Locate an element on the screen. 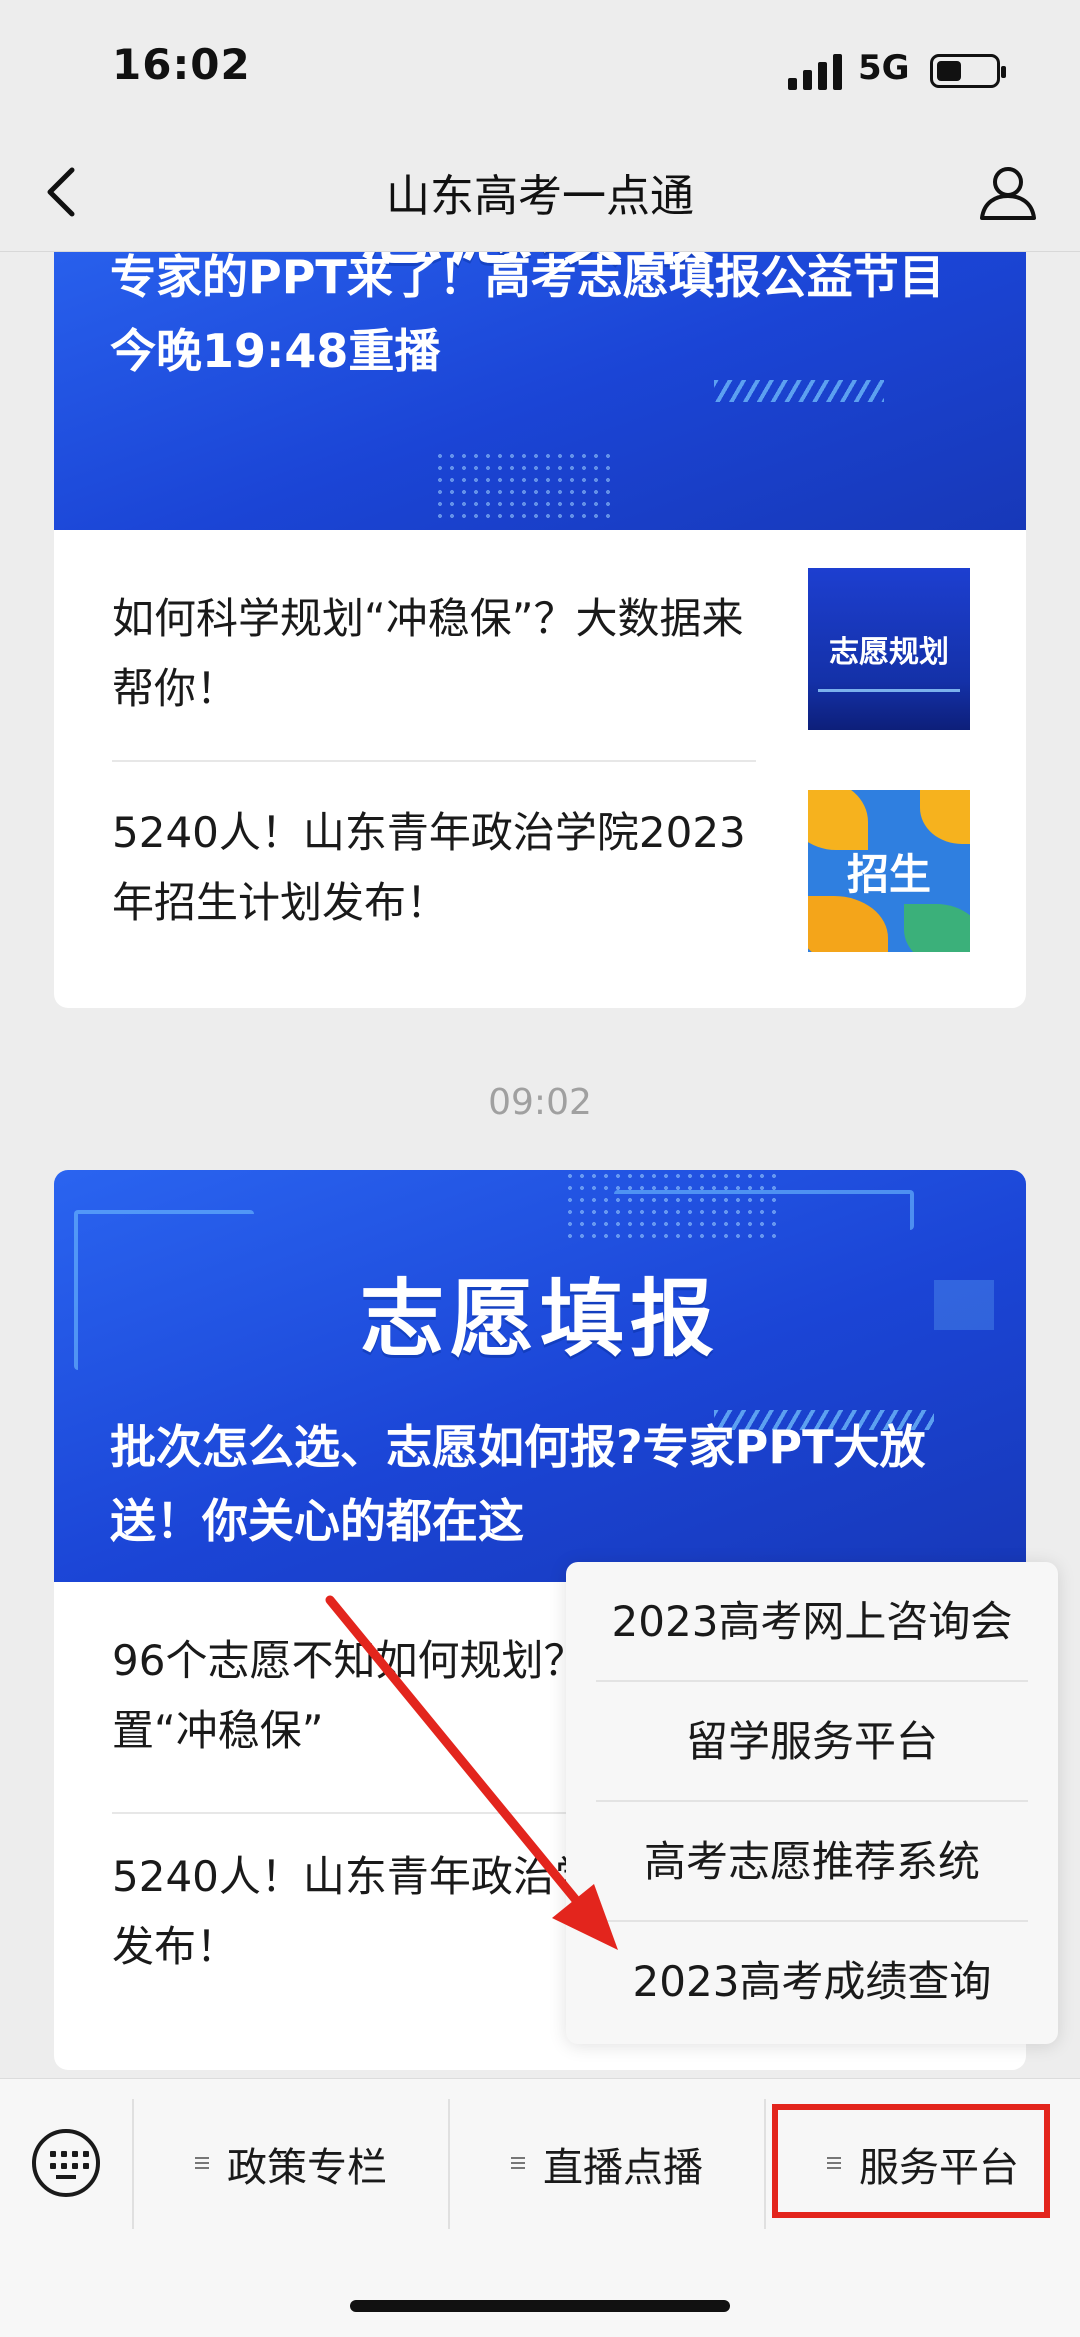  menu-tab-live: 直播点播 is located at coordinates (607, 2164).